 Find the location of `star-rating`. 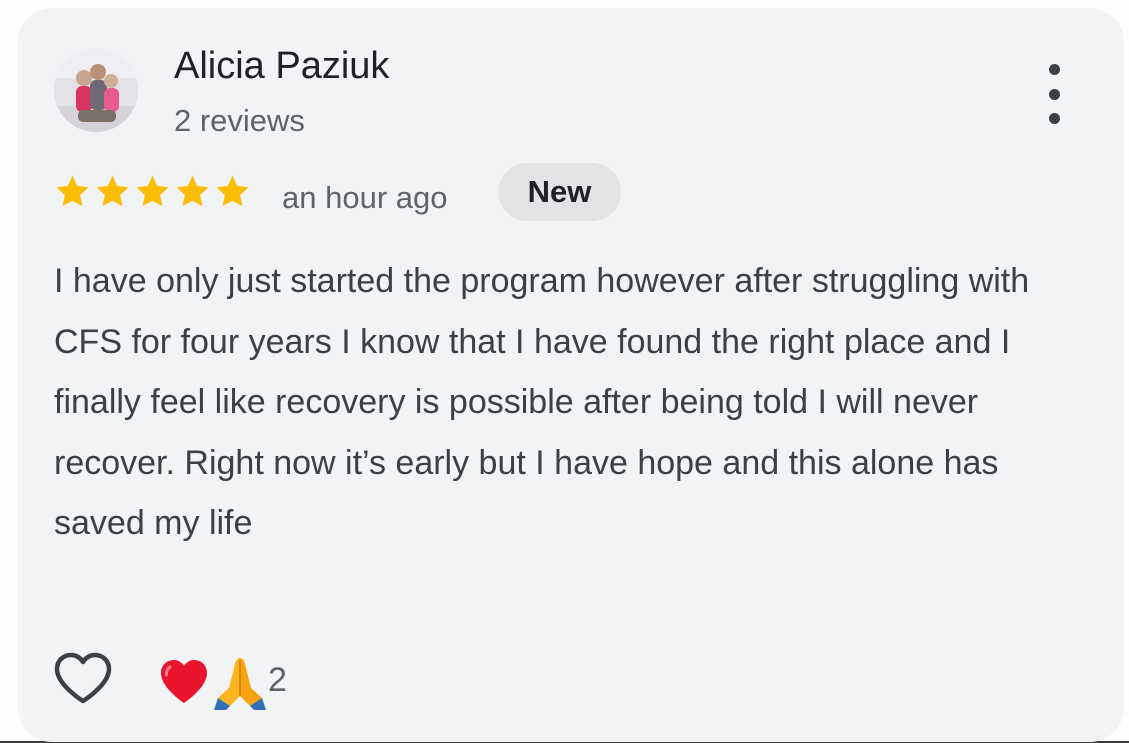

star-rating is located at coordinates (152, 191).